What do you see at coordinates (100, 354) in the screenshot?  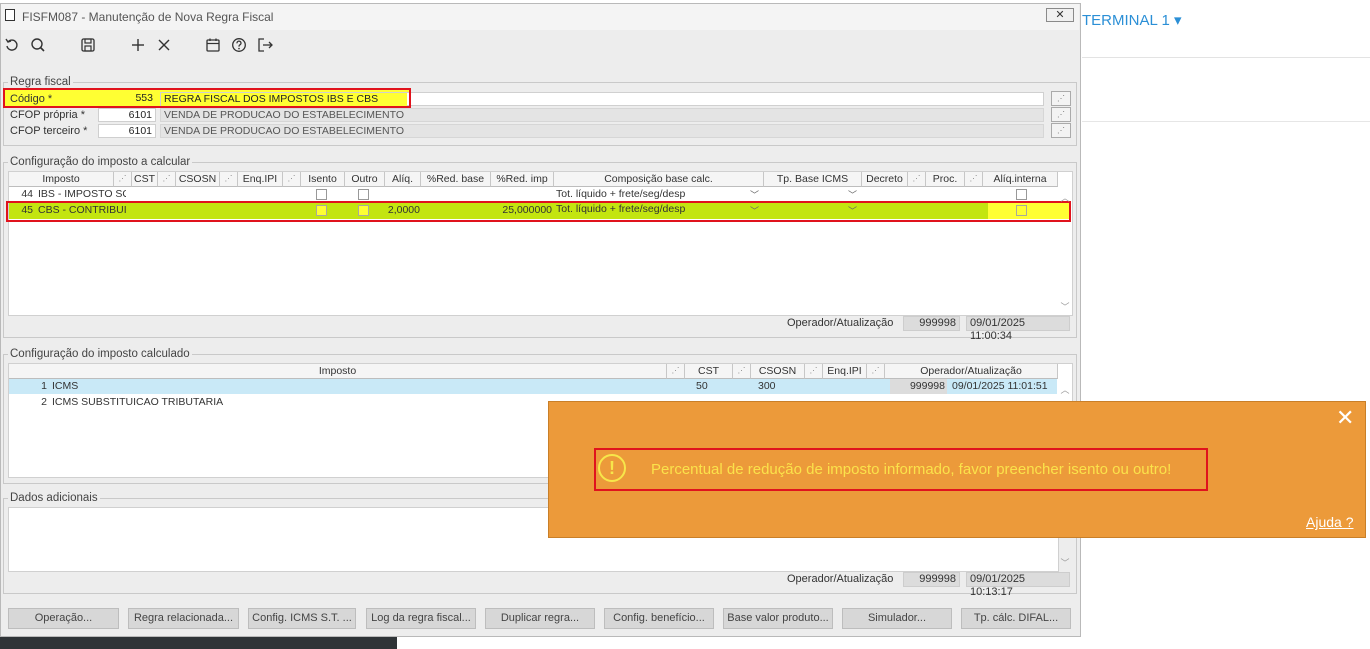 I see `config-calculado-legend: Configuração do imposto calculado` at bounding box center [100, 354].